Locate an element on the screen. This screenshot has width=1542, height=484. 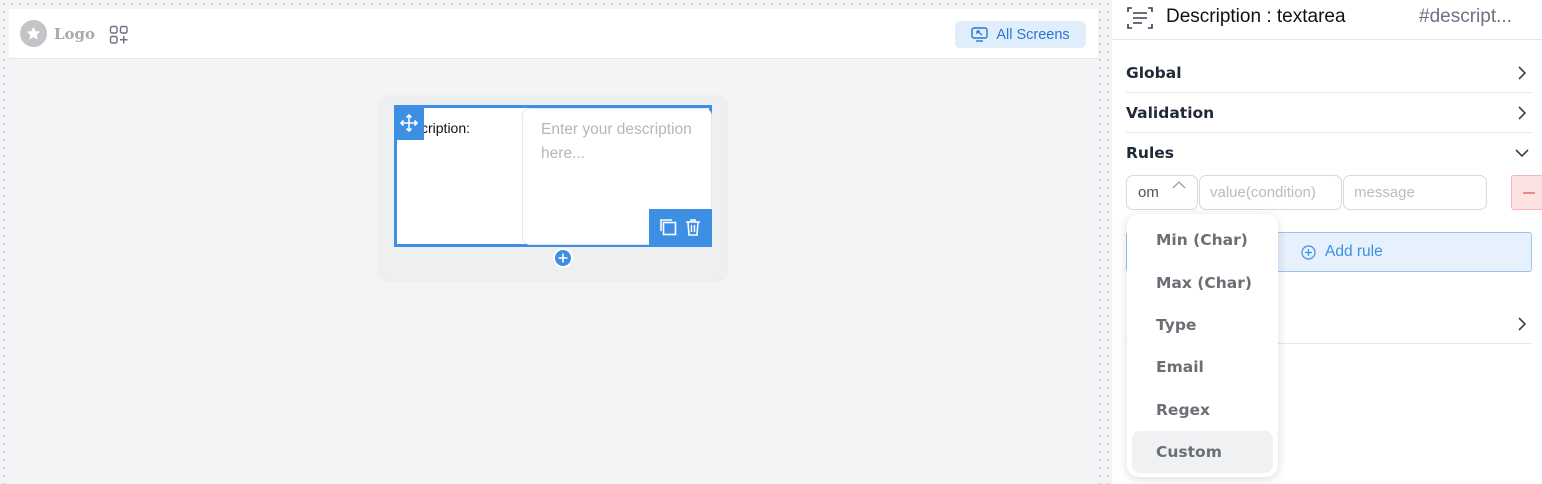
rule-value-input is located at coordinates (1270, 192).